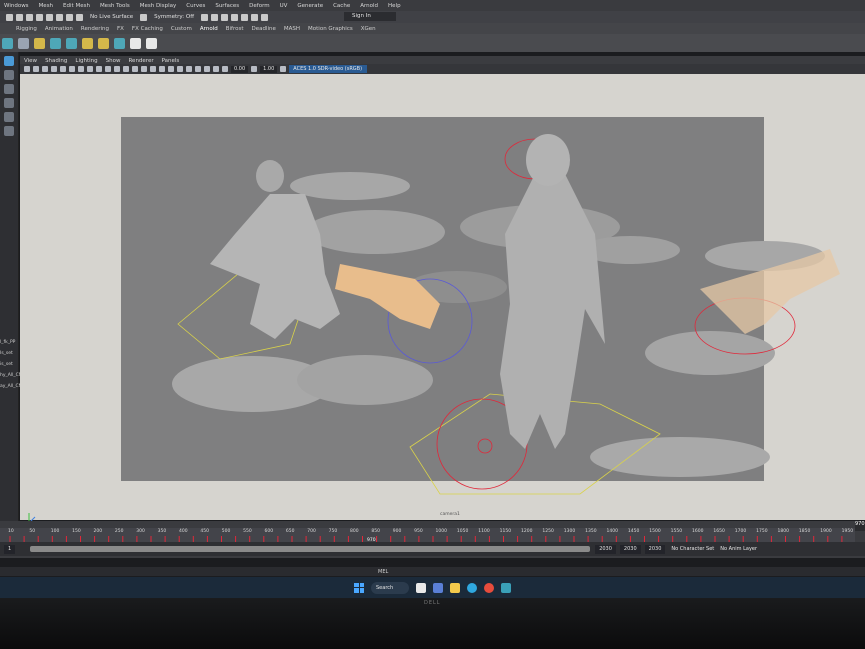 Image resolution: width=865 pixels, height=649 pixels. Describe the element at coordinates (45, 69) in the screenshot. I see `bookmark-icon` at that location.